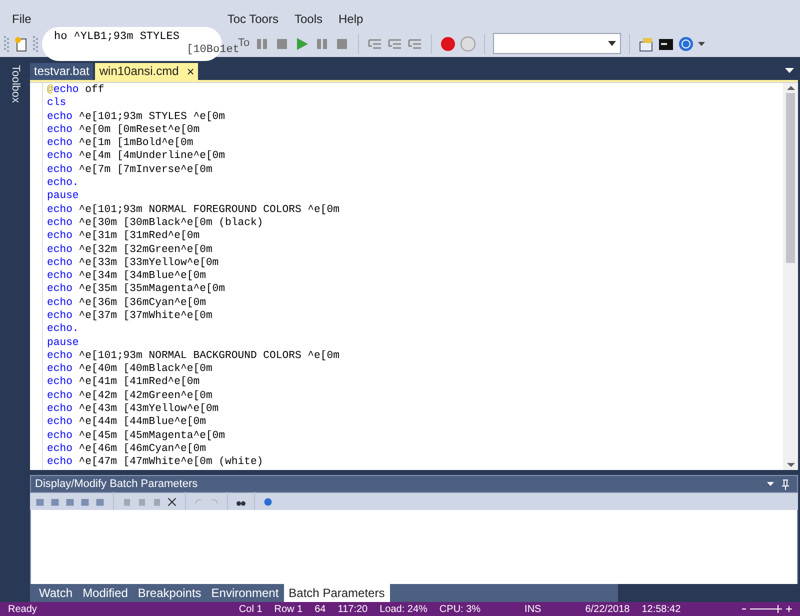  I want to click on code-line: echo ^e[0m [0mReset^e[0m, so click(123, 130).